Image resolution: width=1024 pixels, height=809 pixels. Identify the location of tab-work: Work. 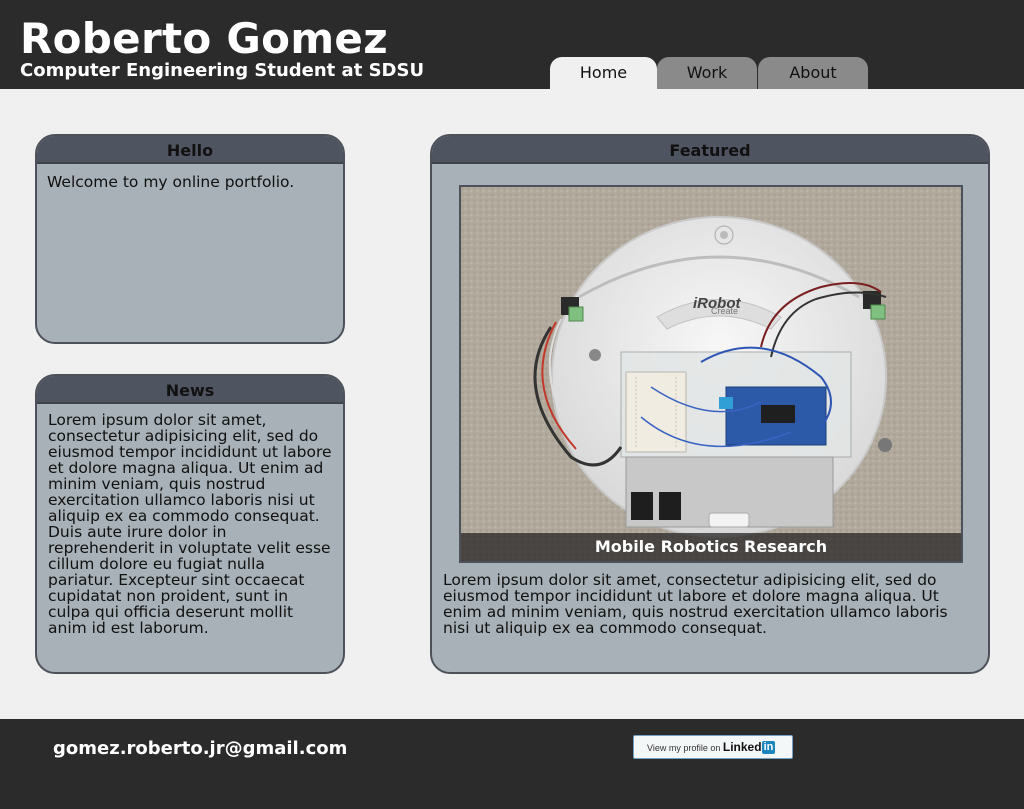
(707, 73).